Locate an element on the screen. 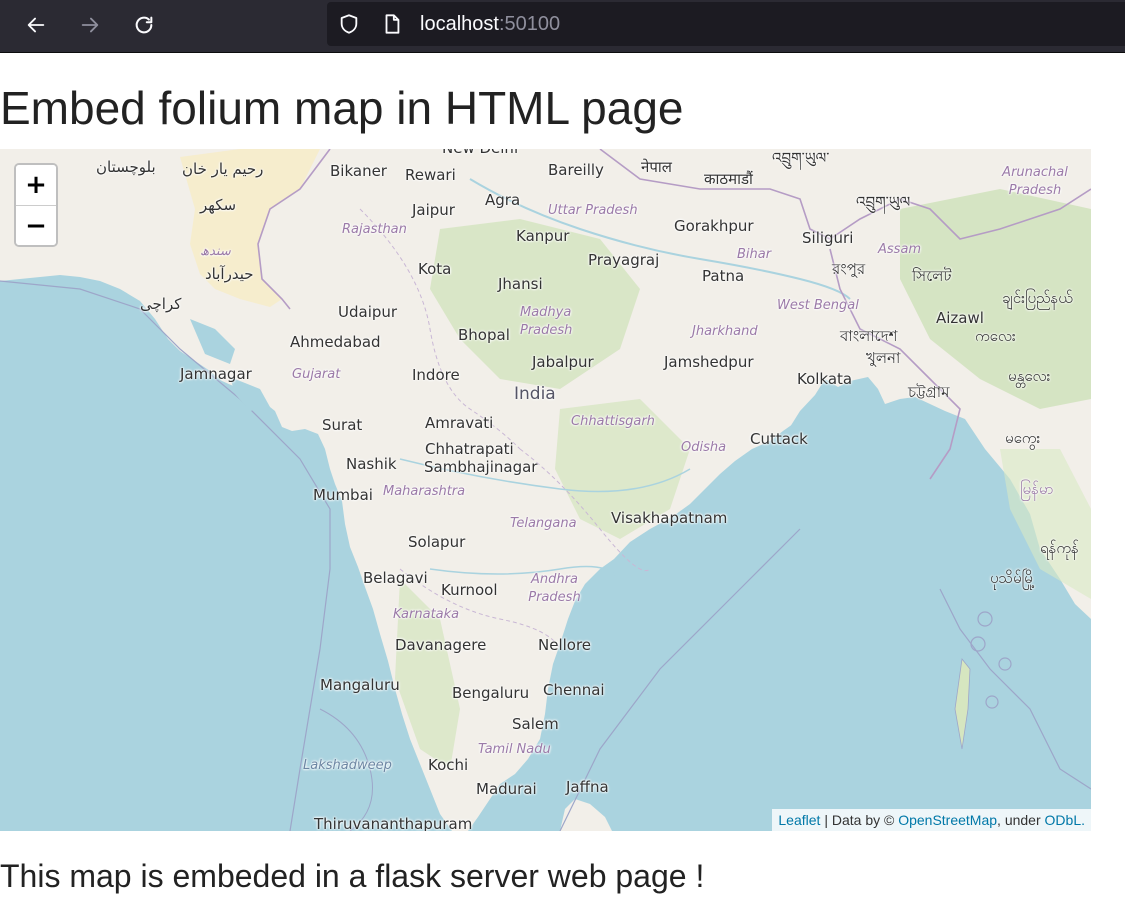 This screenshot has height=910, width=1125. label-cuttack: Cuttack is located at coordinates (779, 439).